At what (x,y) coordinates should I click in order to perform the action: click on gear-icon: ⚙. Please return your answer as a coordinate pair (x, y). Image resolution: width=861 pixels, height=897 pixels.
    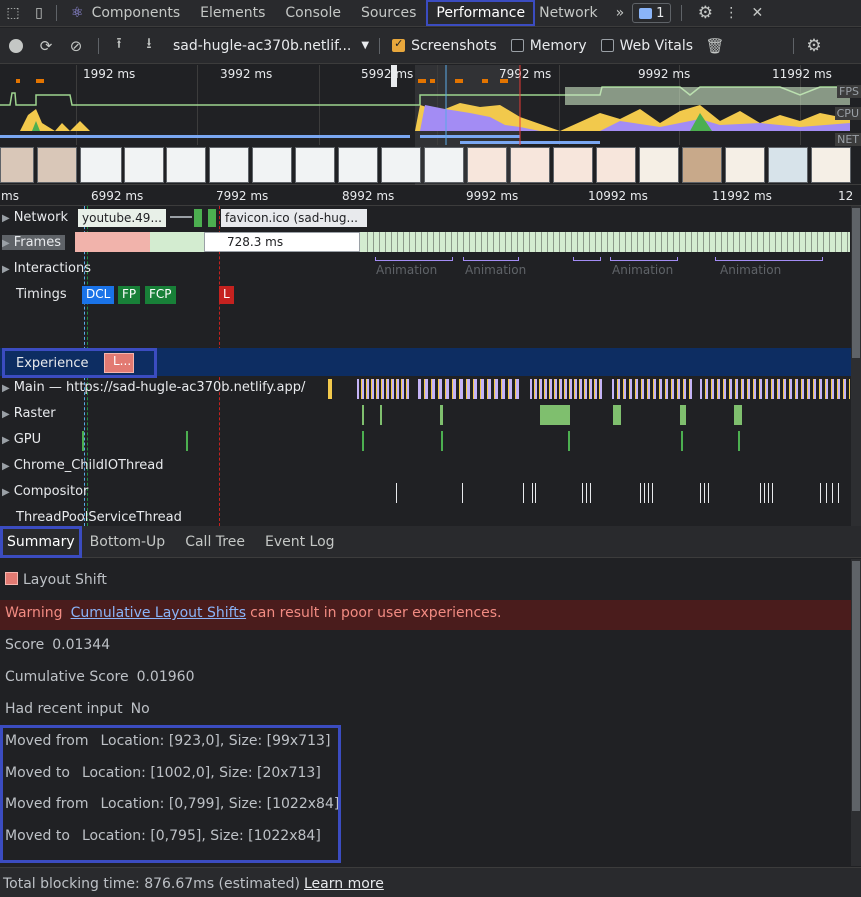
    Looking at the image, I should click on (705, 13).